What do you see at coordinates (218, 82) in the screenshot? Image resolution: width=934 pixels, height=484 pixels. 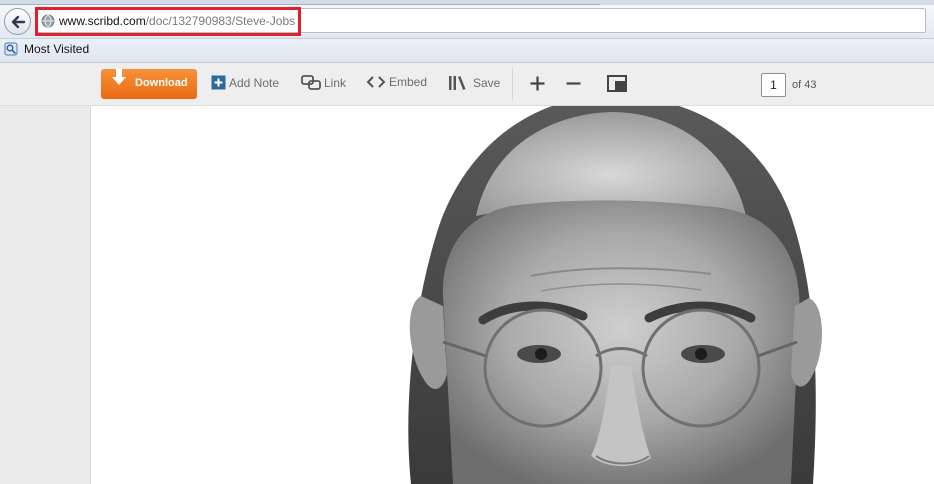 I see `add-note-icon` at bounding box center [218, 82].